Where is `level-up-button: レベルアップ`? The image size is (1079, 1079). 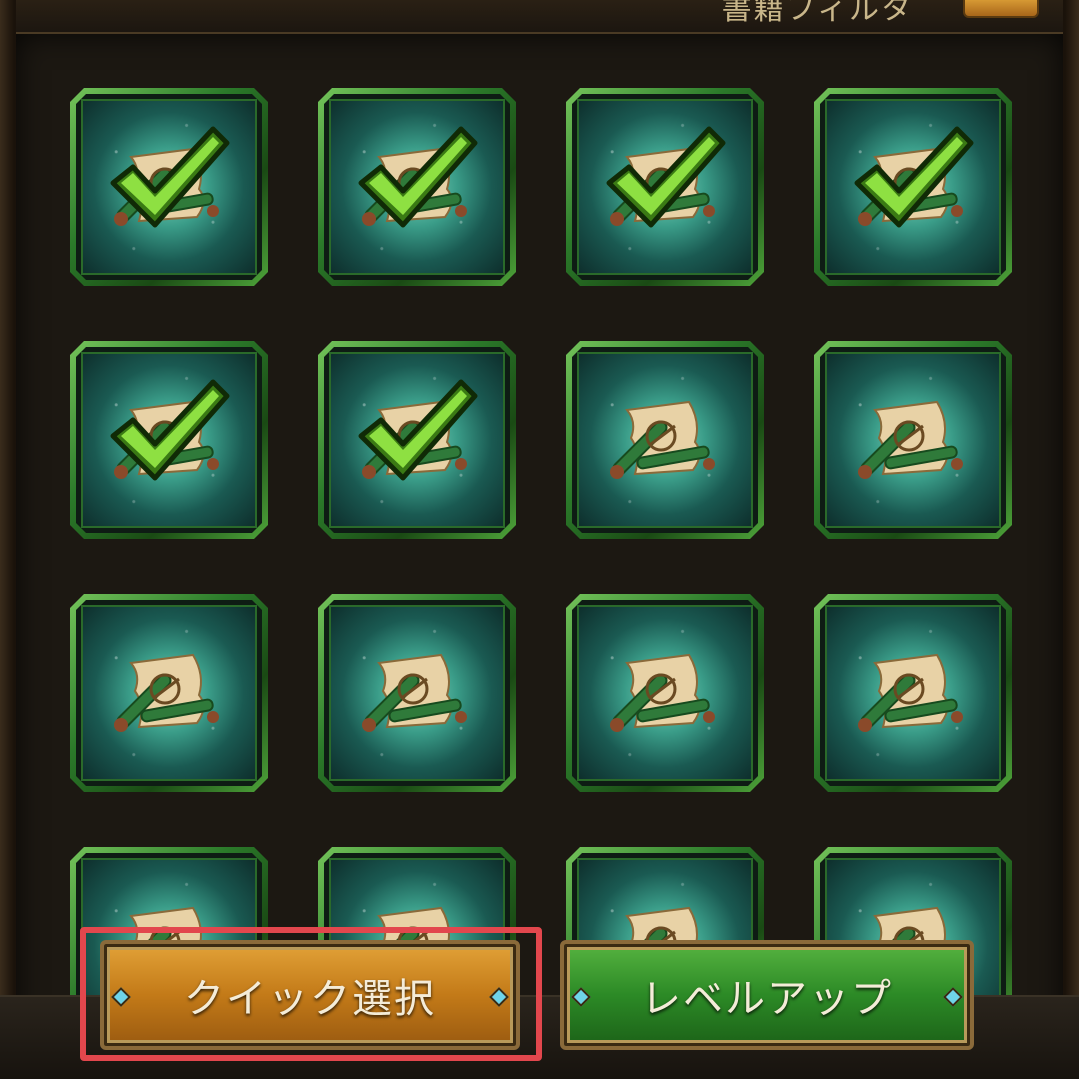
level-up-button: レベルアップ is located at coordinates (767, 995).